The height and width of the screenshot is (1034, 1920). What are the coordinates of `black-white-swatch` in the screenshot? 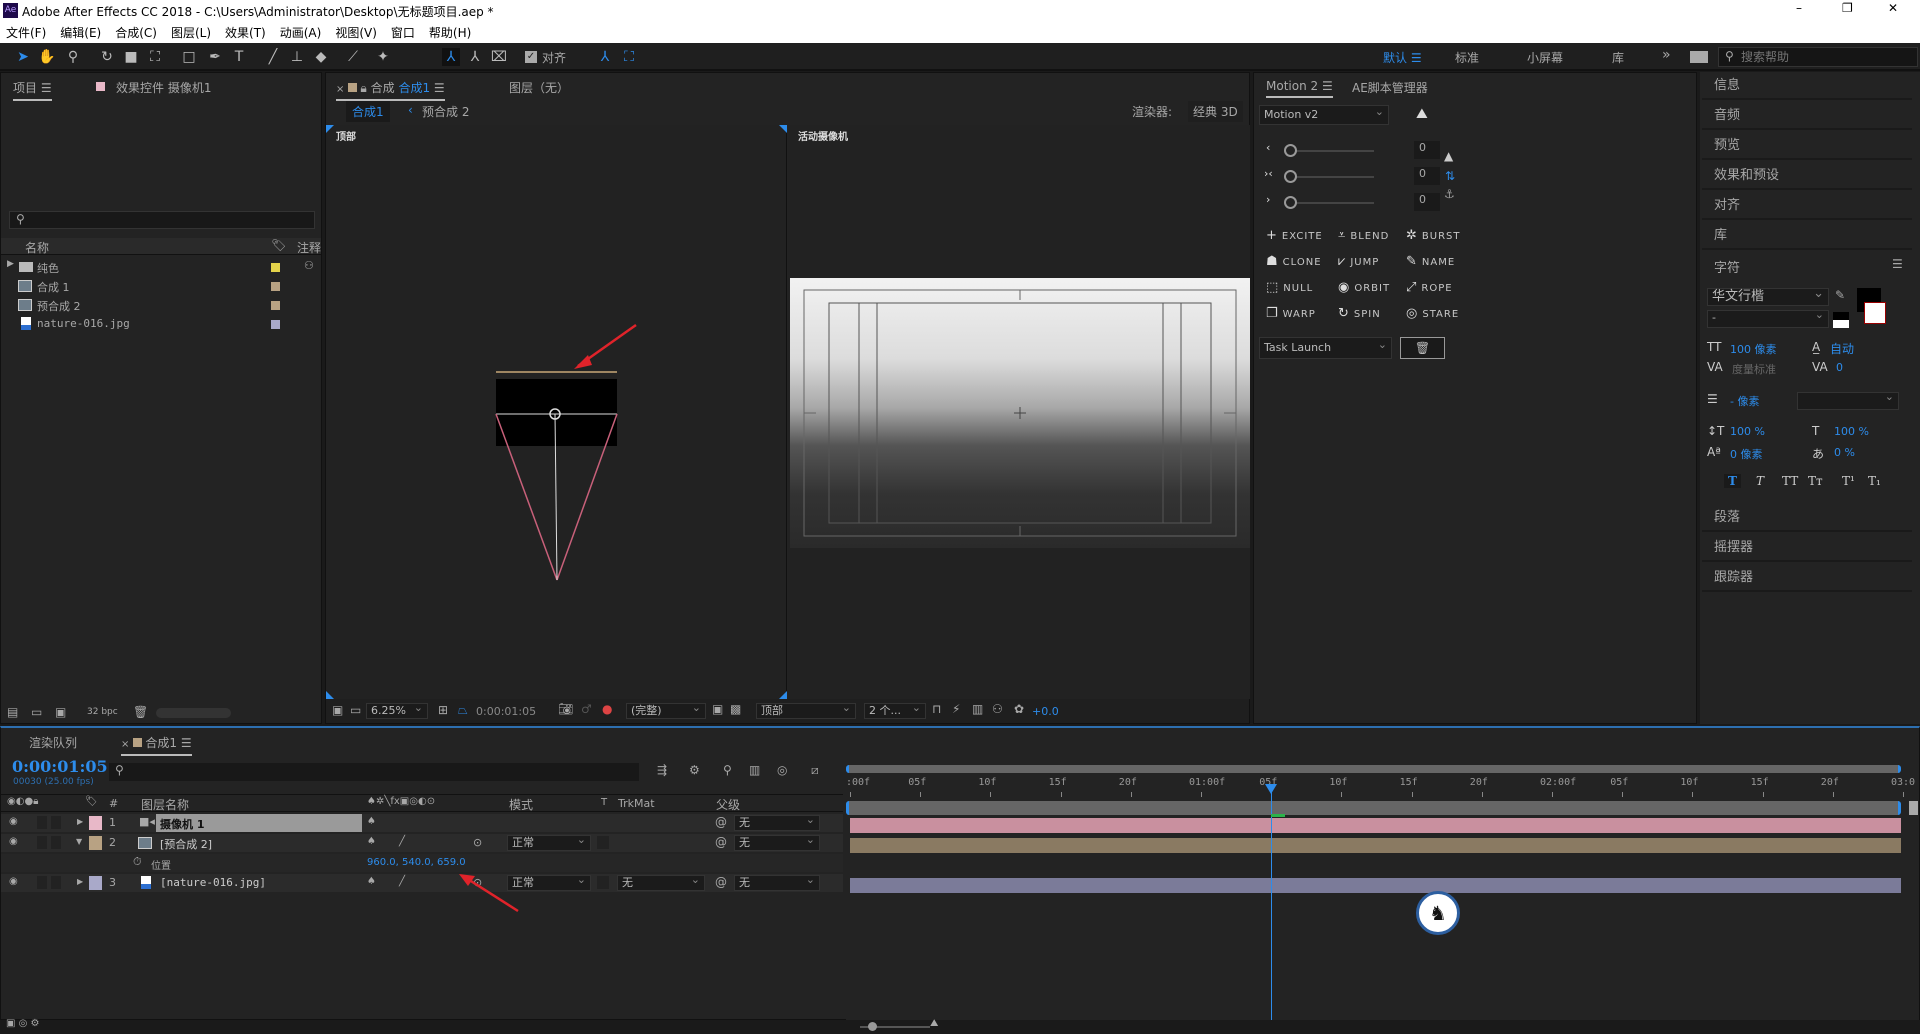 It's located at (1841, 320).